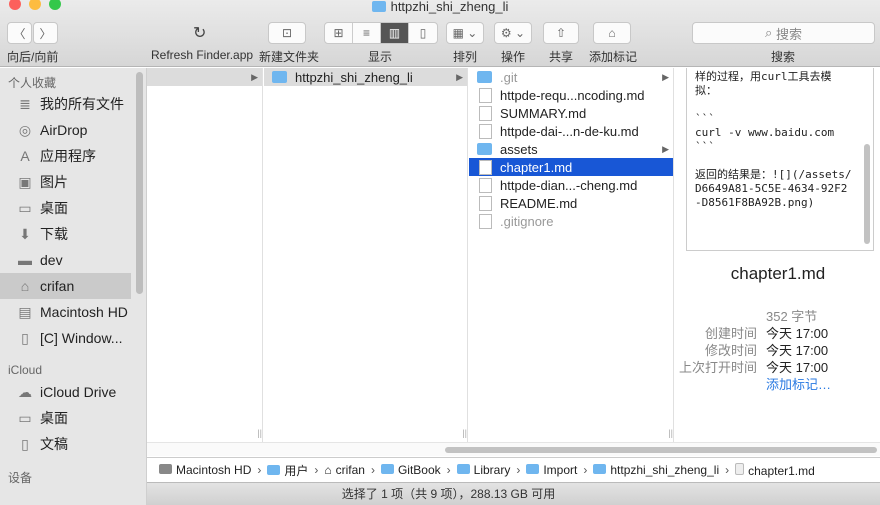 This screenshot has height=505, width=880. Describe the element at coordinates (65, 392) in the screenshot. I see `sidebar-item: ☁ iCloud Drive` at that location.